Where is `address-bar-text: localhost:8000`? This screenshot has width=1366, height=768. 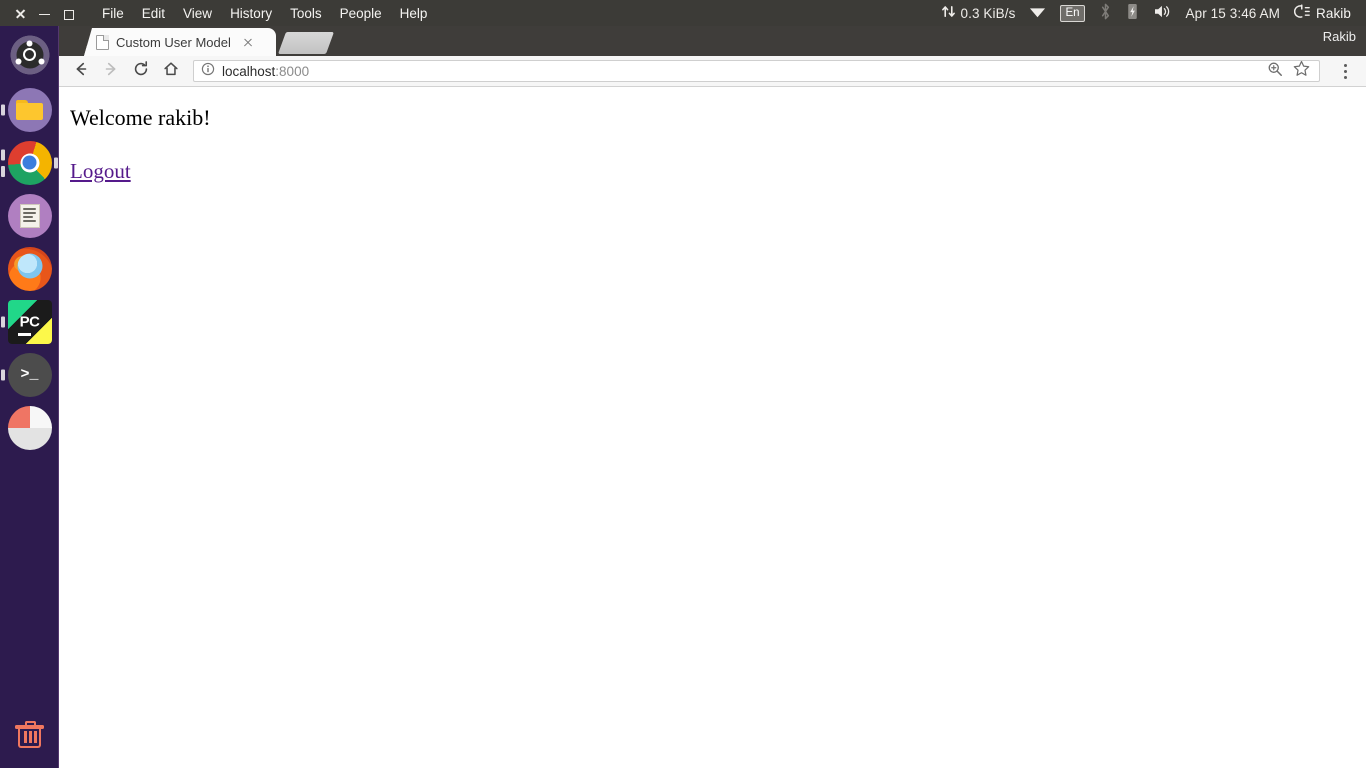
address-bar-text: localhost:8000 is located at coordinates (265, 71).